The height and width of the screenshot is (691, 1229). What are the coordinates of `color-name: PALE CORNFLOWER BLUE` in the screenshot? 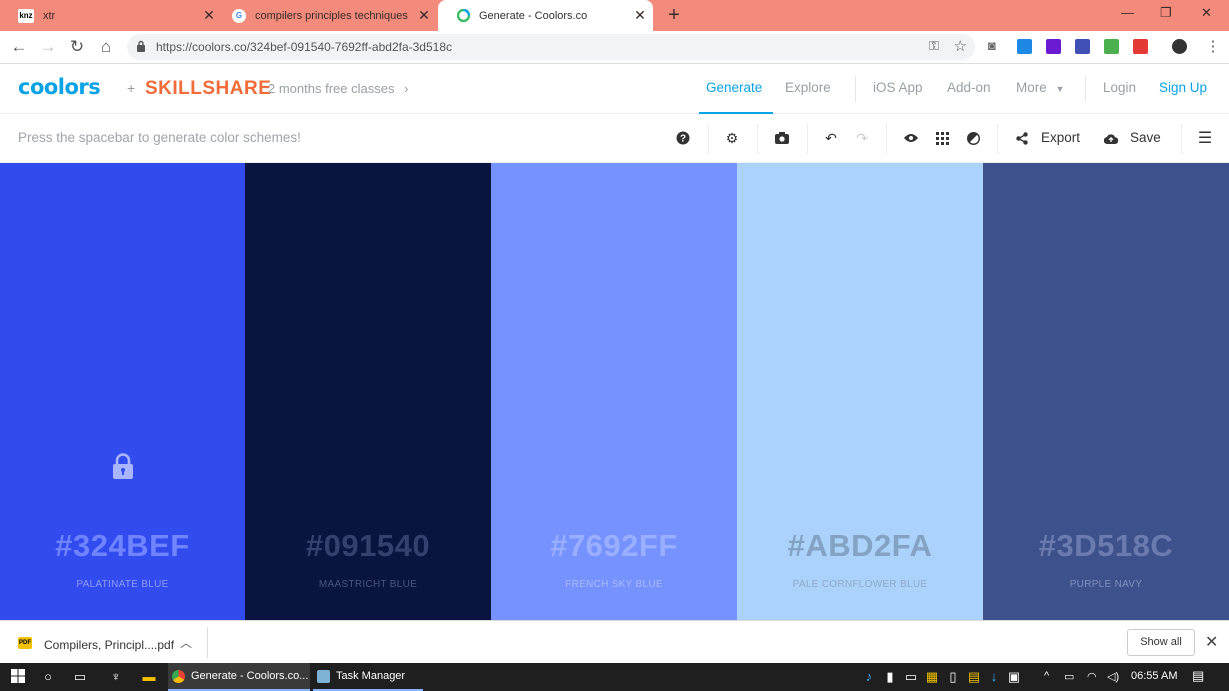 It's located at (860, 584).